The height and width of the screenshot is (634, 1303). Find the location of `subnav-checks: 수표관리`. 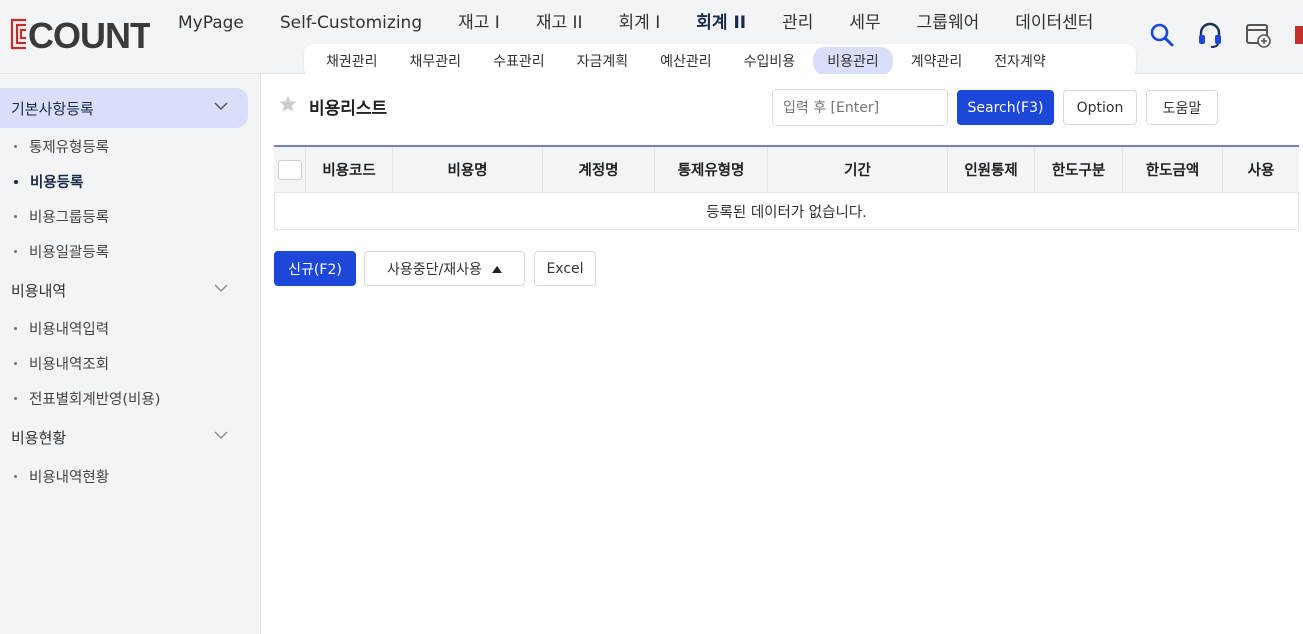

subnav-checks: 수표관리 is located at coordinates (519, 61).